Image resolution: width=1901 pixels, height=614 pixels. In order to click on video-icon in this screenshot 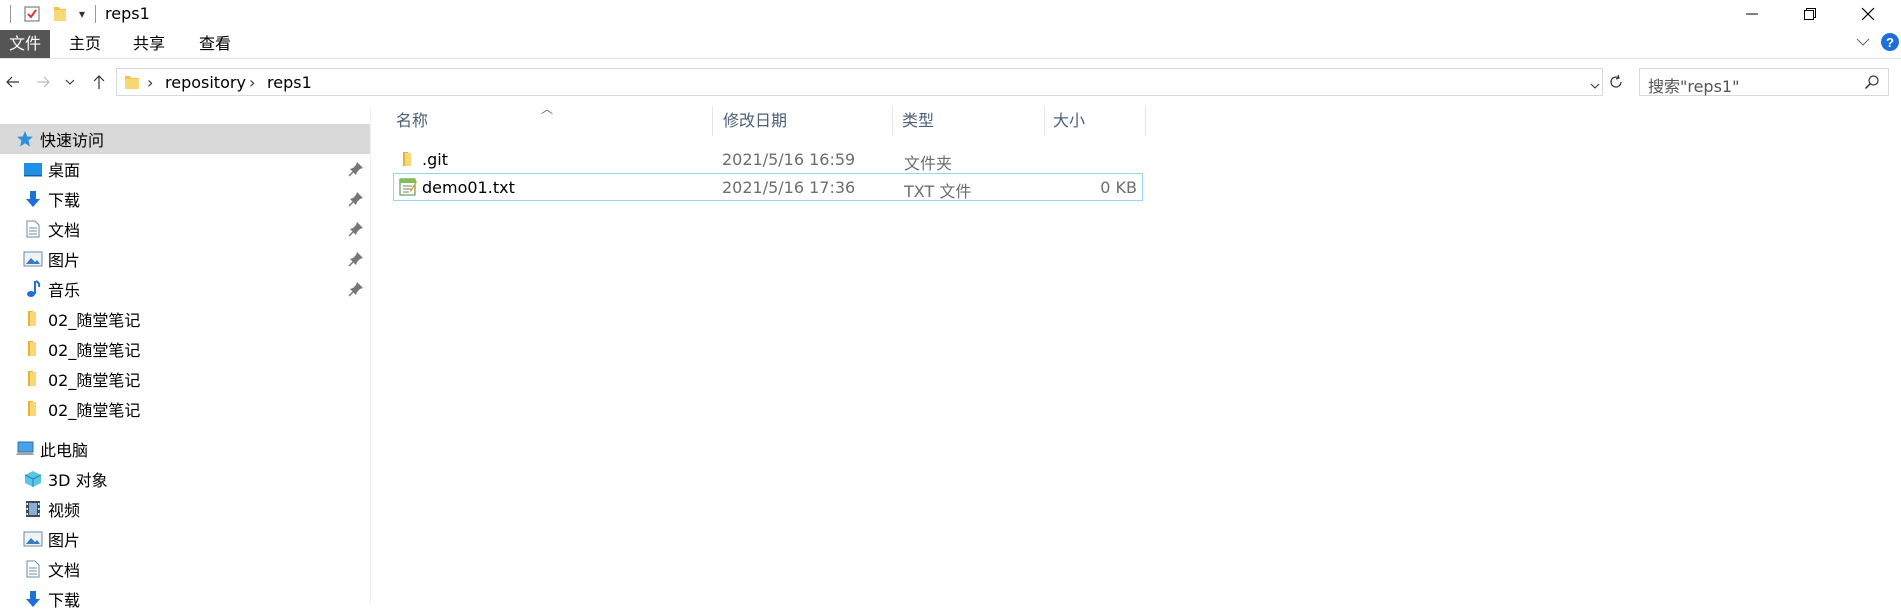, I will do `click(33, 509)`.